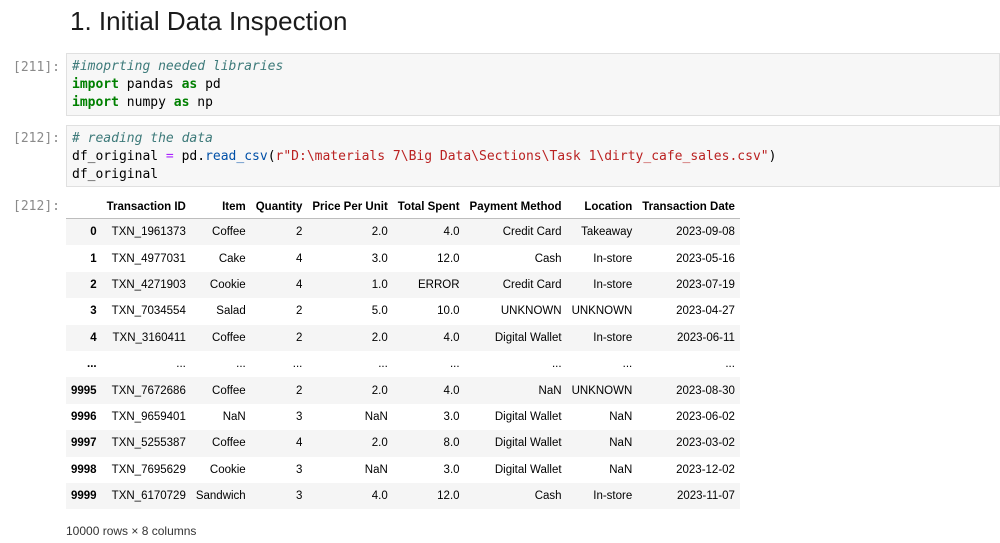 Image resolution: width=1000 pixels, height=543 pixels. Describe the element at coordinates (36, 138) in the screenshot. I see `input-prompt-212: [212]:` at that location.